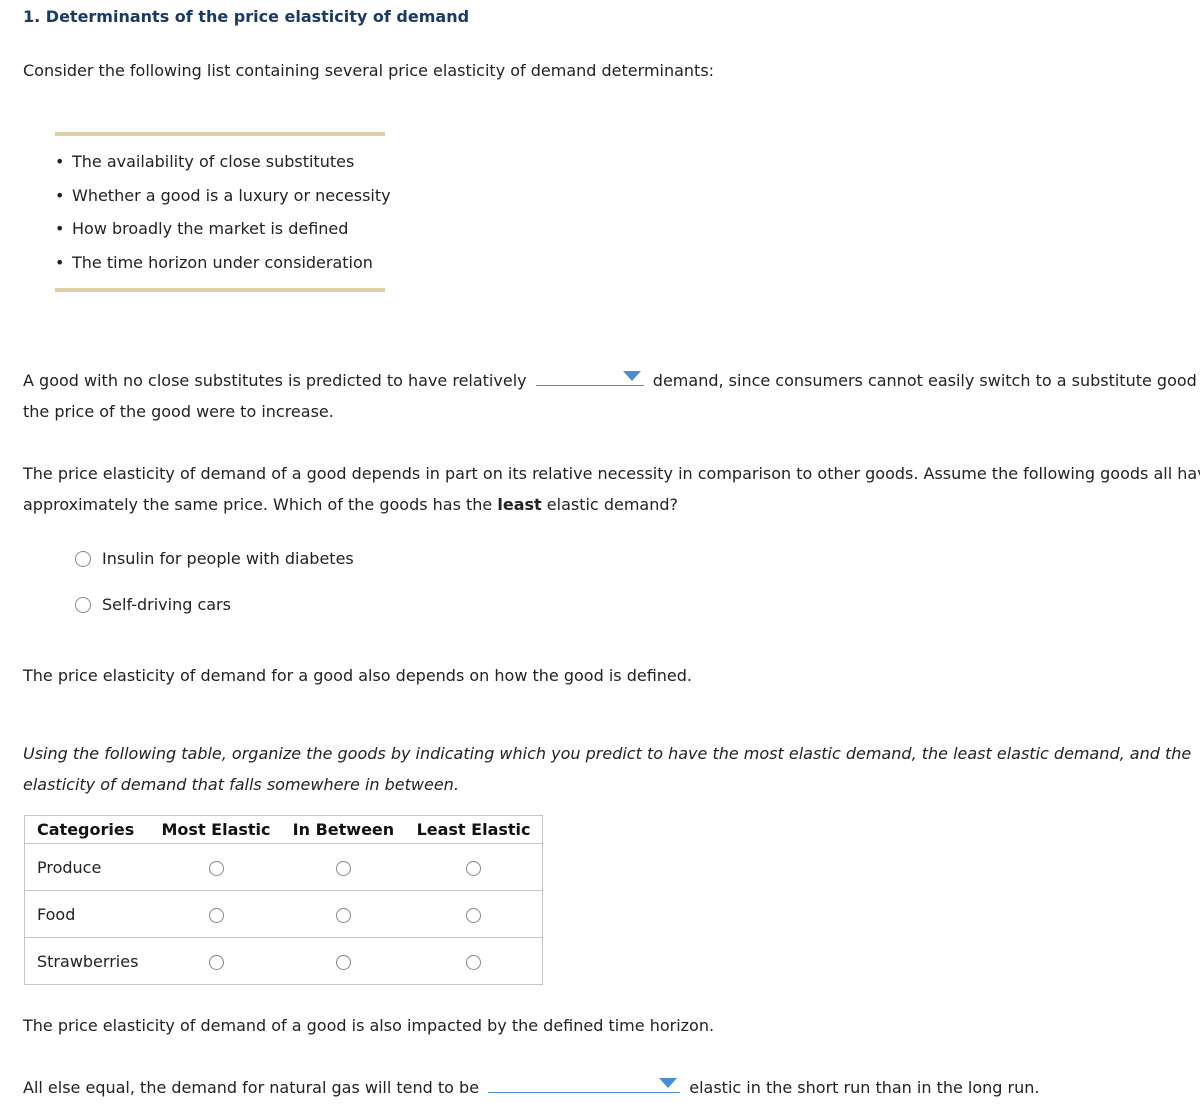 The image size is (1200, 1114). Describe the element at coordinates (223, 234) in the screenshot. I see `list-item: • How broadly the market is defined` at that location.